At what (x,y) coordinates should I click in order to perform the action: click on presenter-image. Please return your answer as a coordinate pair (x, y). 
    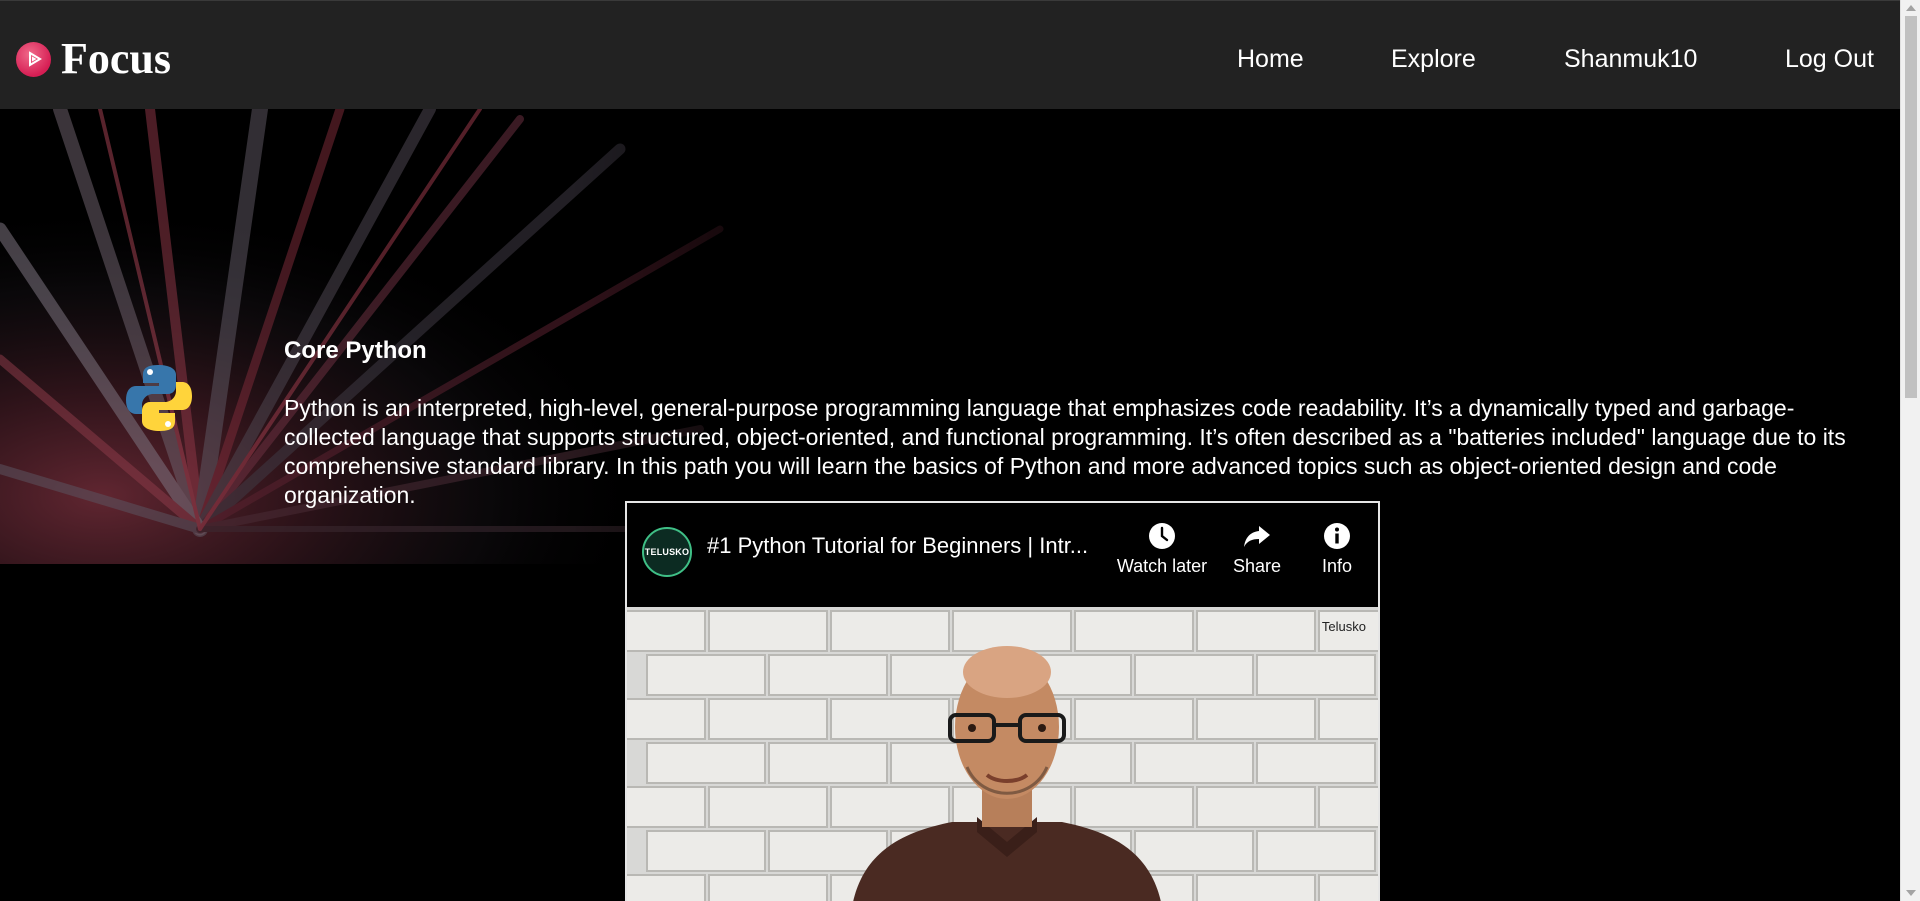
    Looking at the image, I should click on (1007, 773).